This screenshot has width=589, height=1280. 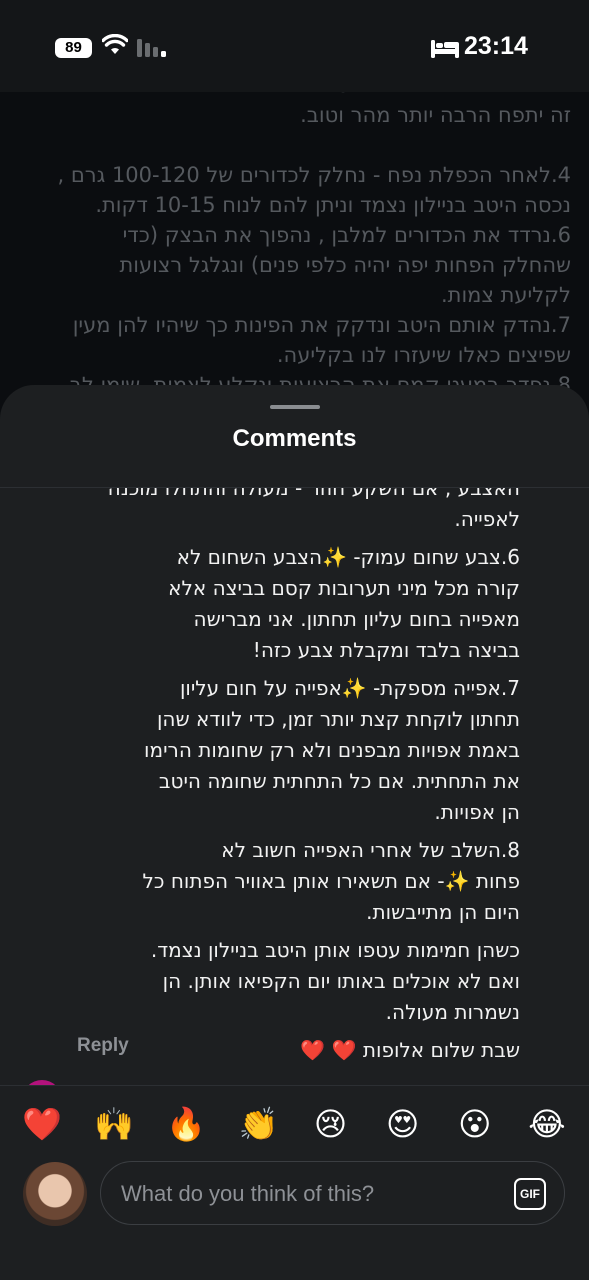 I want to click on comment-line: כאן לכל שאלה 😘, so click(x=298, y=1074).